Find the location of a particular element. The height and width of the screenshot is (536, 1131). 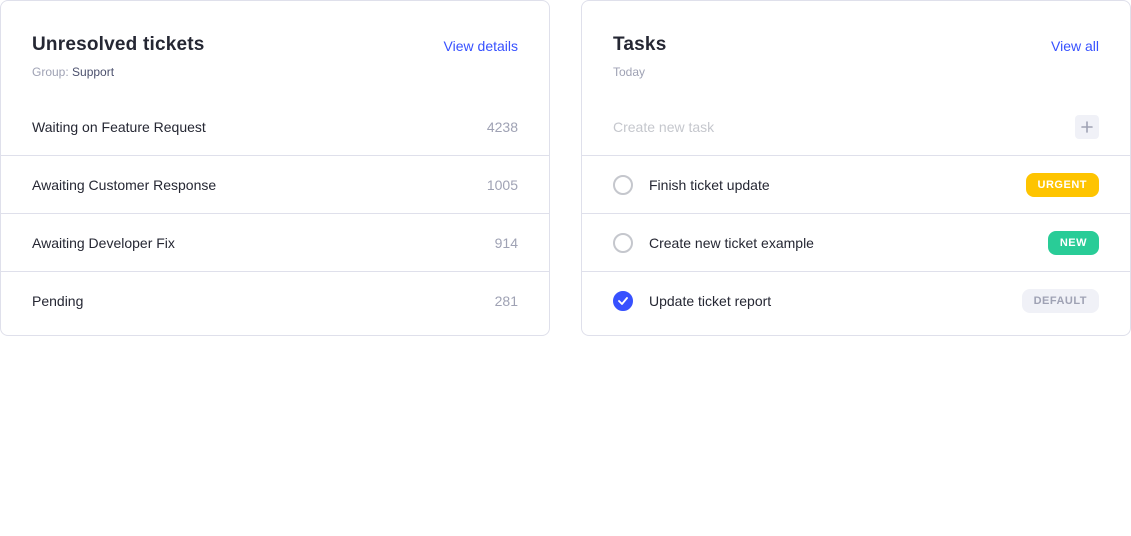

add-task-button is located at coordinates (1087, 126).